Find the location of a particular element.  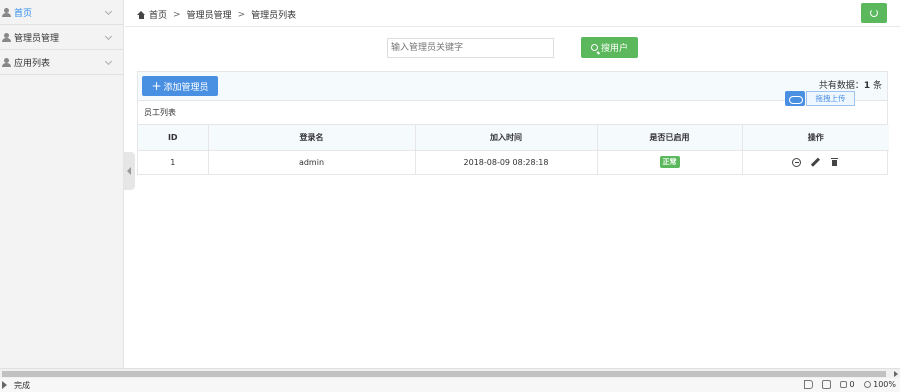

plus-icon: + is located at coordinates (156, 86).